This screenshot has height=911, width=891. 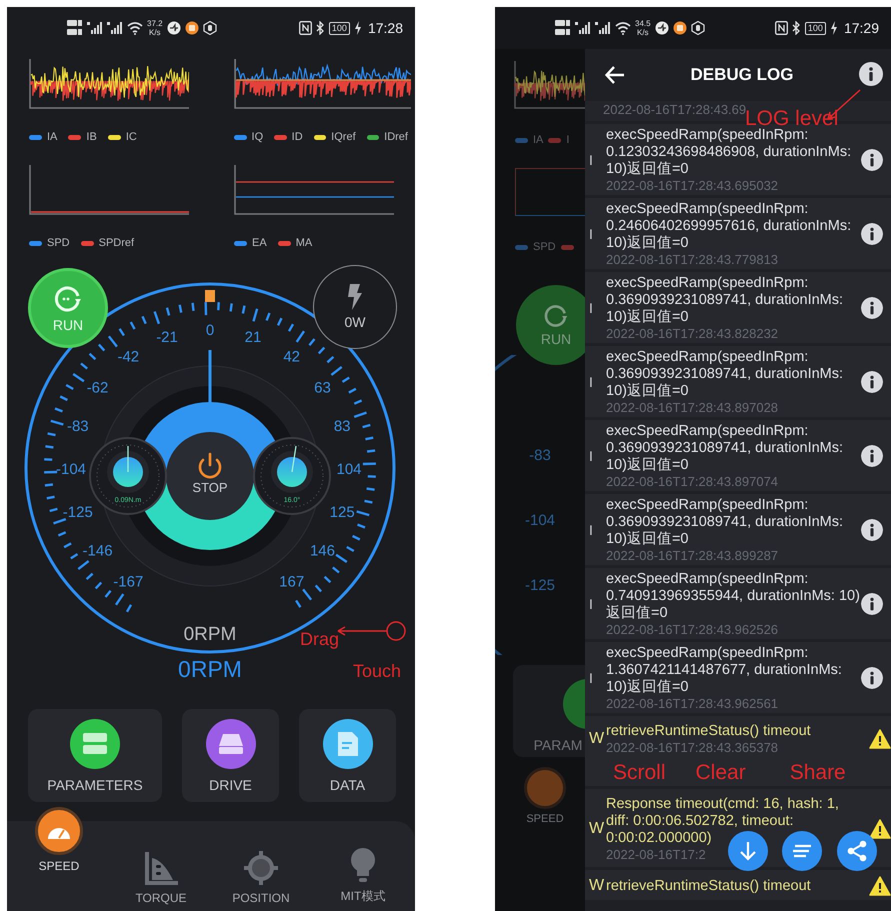 I want to click on wifi-icon, so click(x=623, y=28).